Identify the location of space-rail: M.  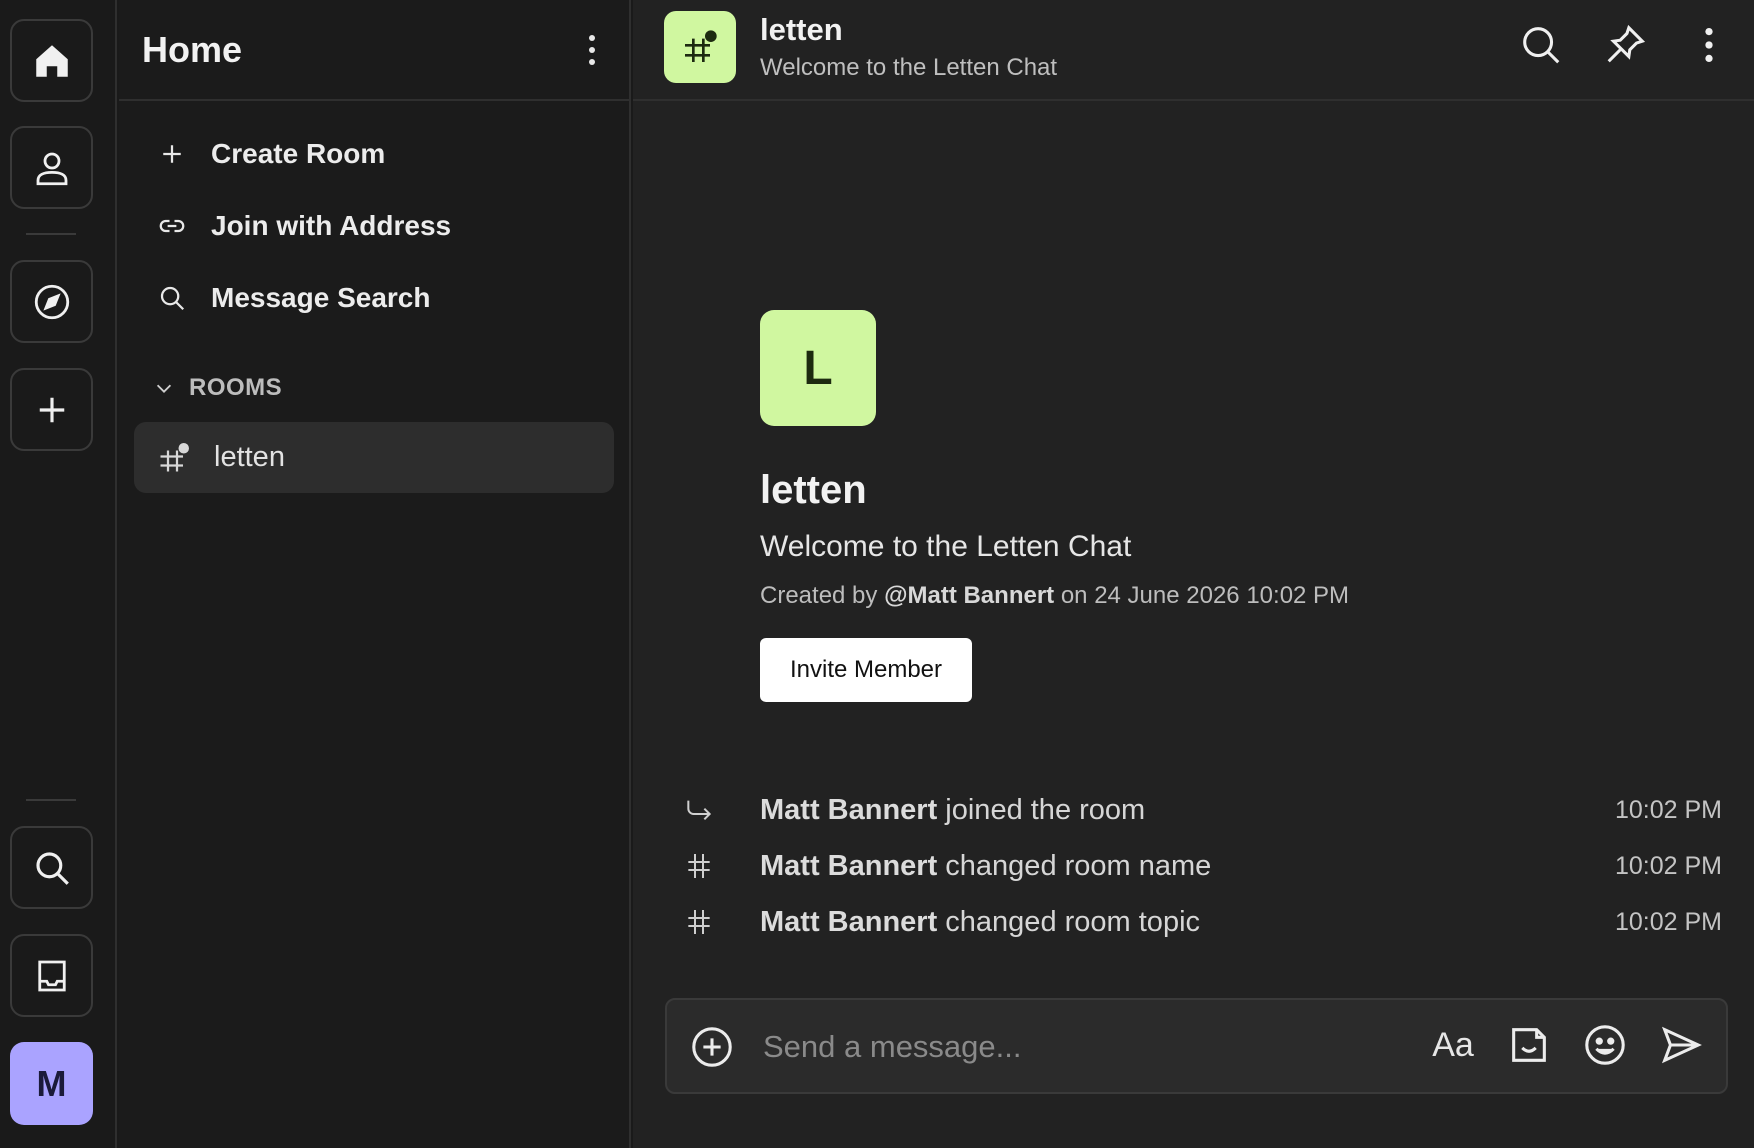
(58, 574).